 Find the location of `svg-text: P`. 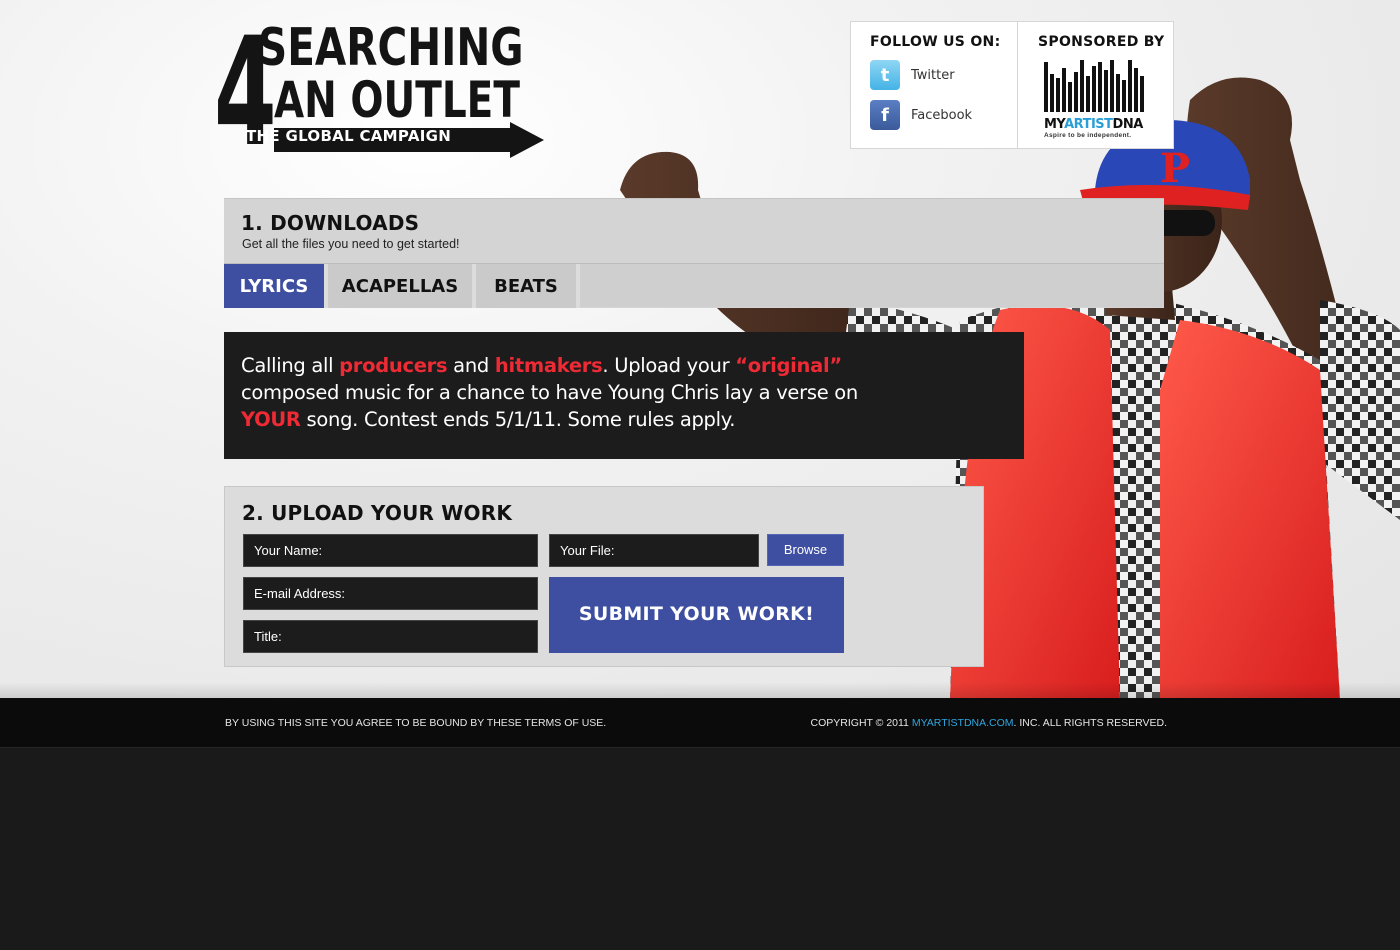

svg-text: P is located at coordinates (1175, 168).